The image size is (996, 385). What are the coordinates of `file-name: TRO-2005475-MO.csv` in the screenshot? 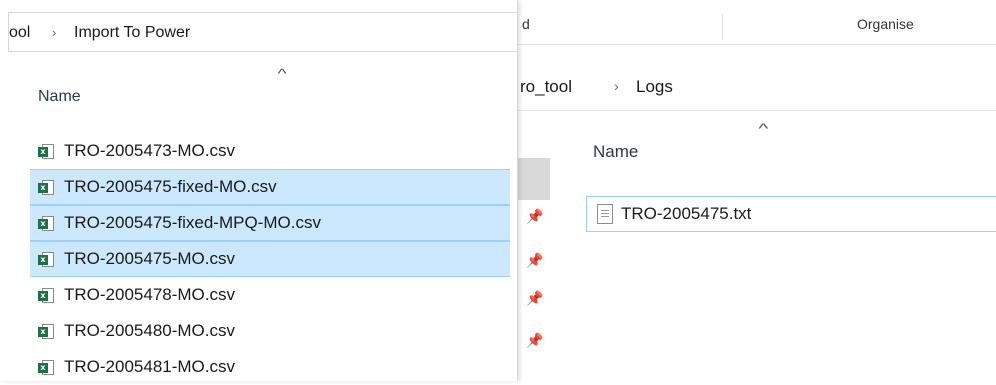 It's located at (149, 258).